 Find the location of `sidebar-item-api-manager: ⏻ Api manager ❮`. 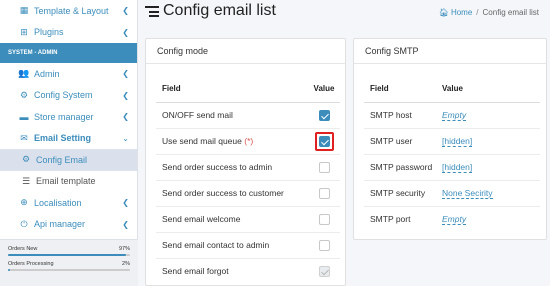

sidebar-item-api-manager: ⏻ Api manager ❮ is located at coordinates (68, 225).